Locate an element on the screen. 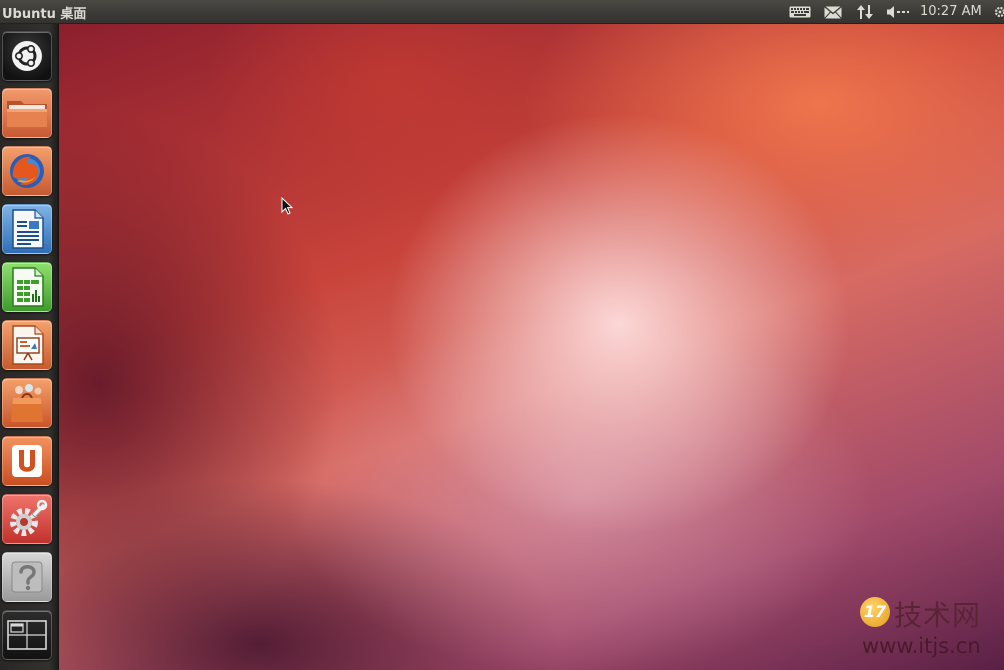 This screenshot has height=670, width=1004. launcher-ubuntu-one is located at coordinates (27, 461).